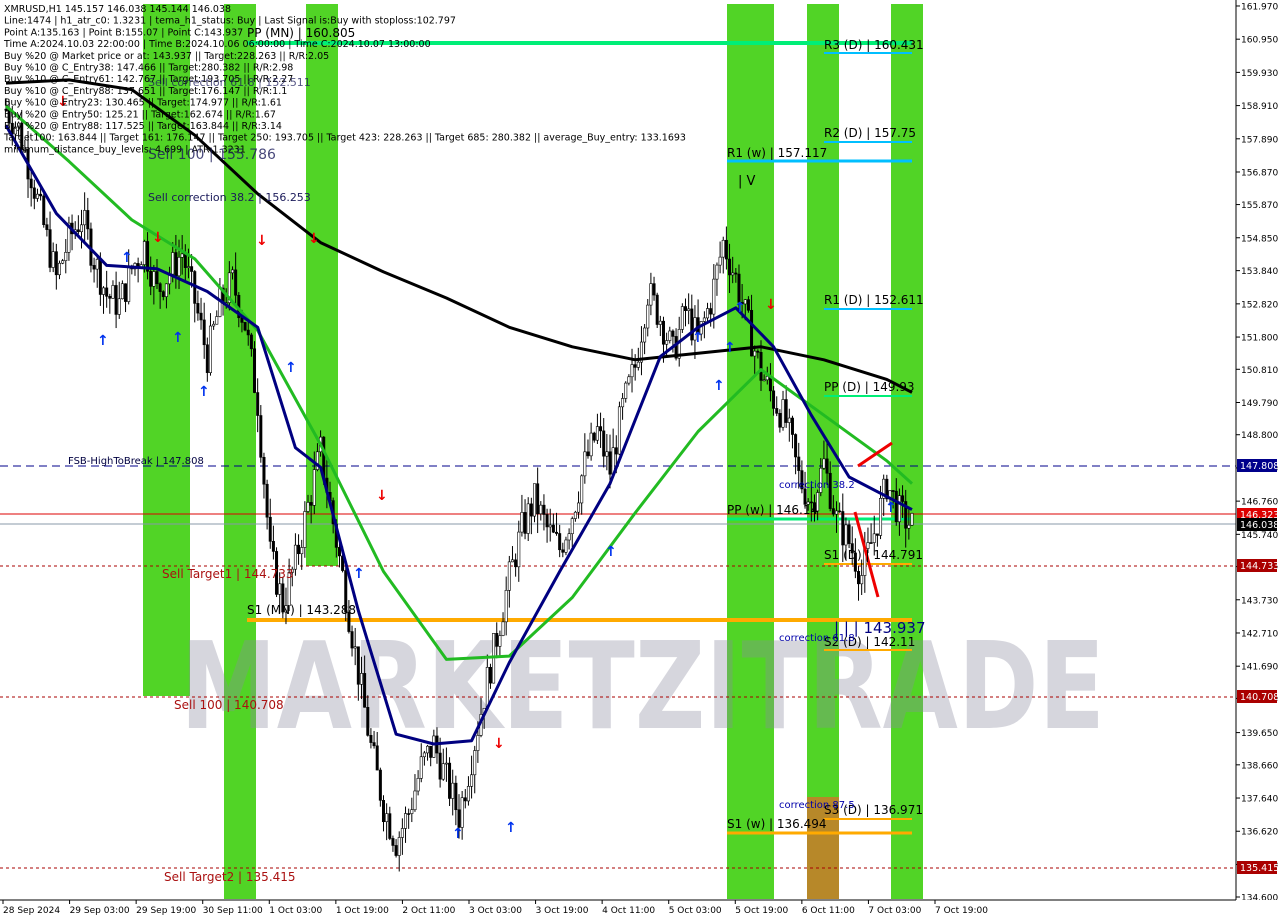 The width and height of the screenshot is (1280, 924). I want to click on badge-target1-text: 144.733, so click(1259, 566).